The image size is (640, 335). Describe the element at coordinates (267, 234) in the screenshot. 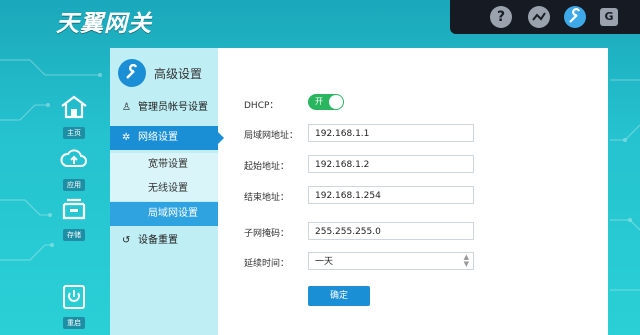

I see `subnet-mask-label: 子网掩码：` at that location.